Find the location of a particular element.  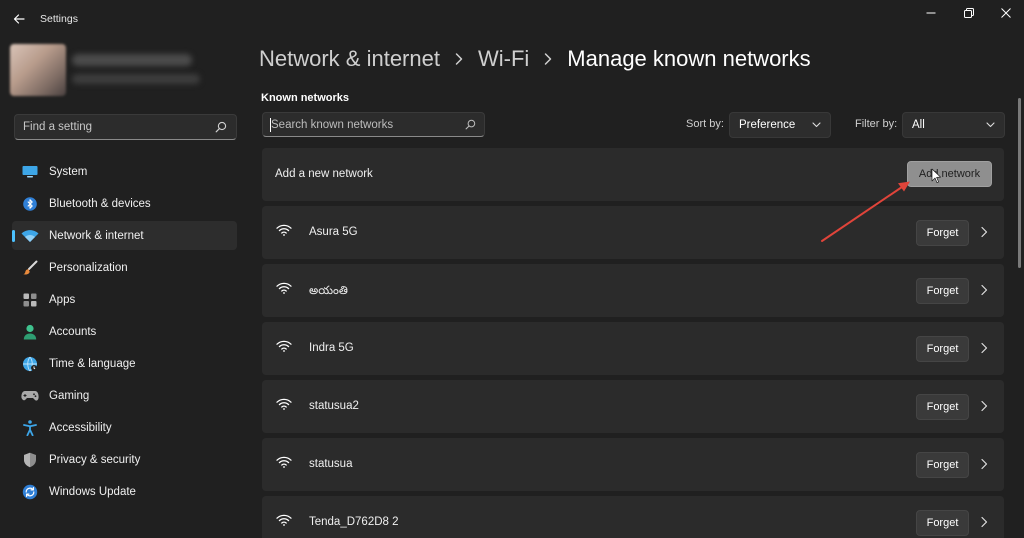

back-arrow-icon is located at coordinates (19, 19).